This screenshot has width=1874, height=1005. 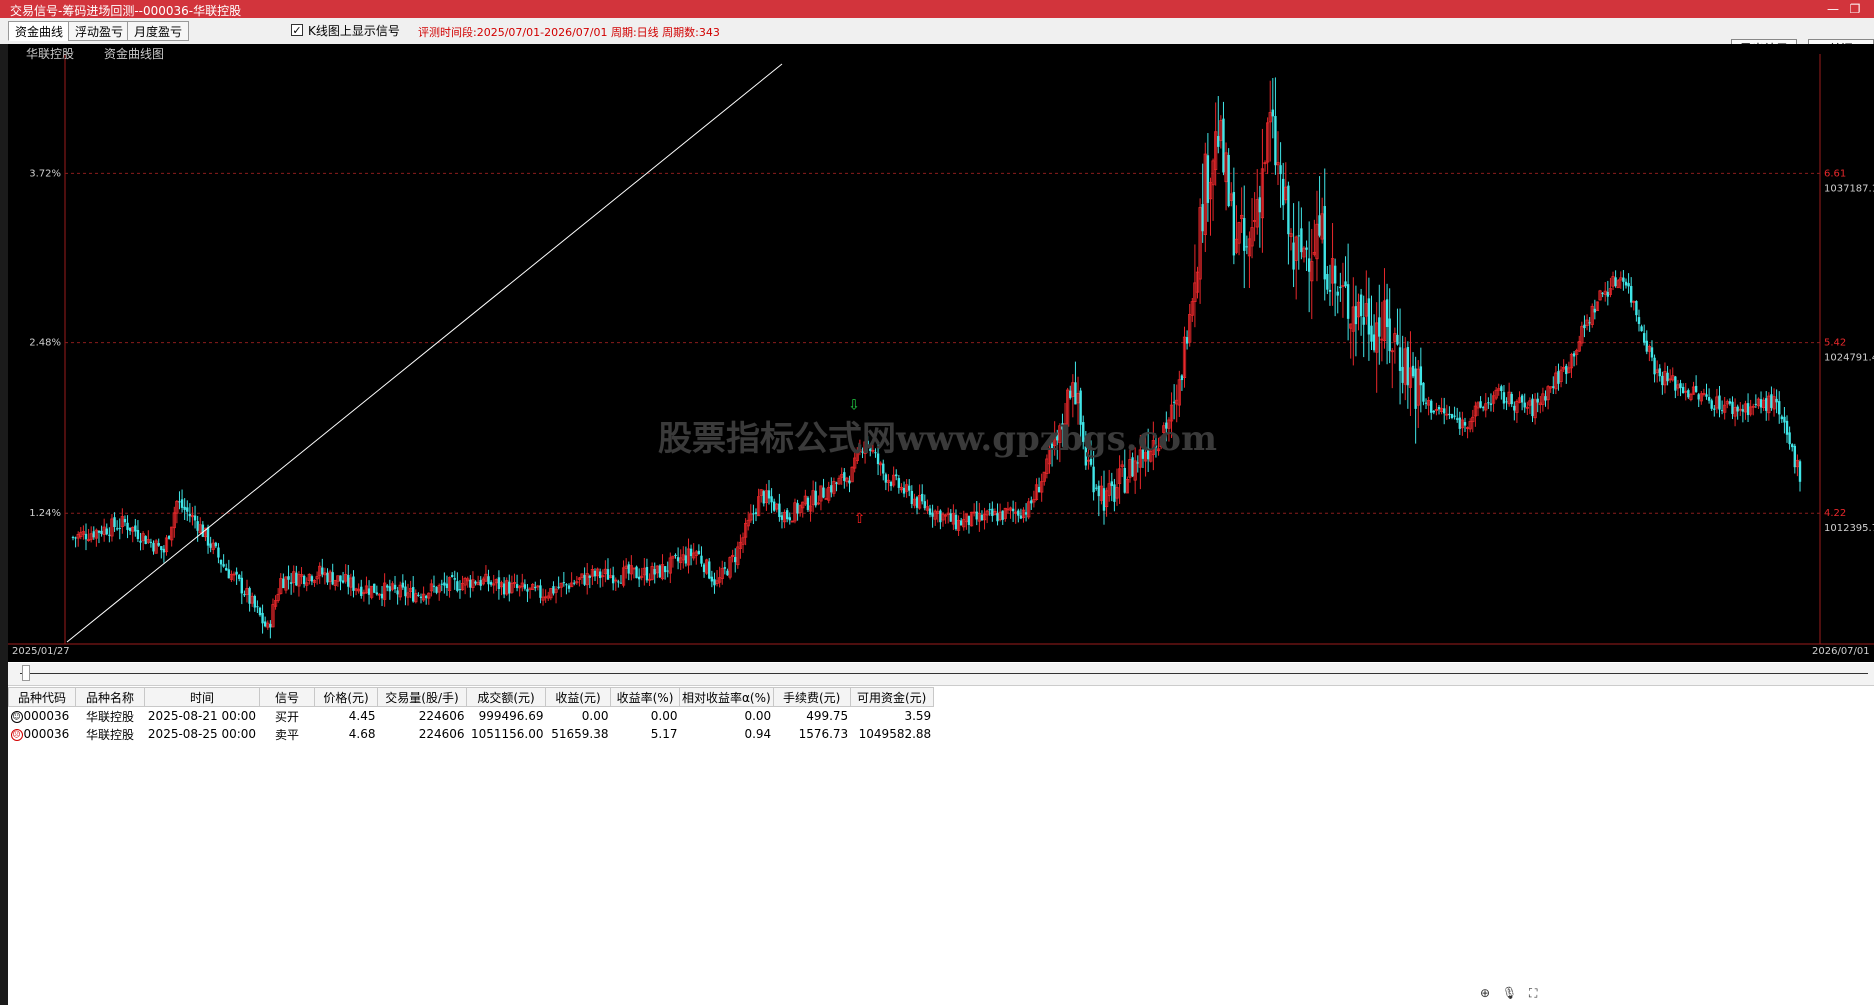 I want to click on minimize-icon: —, so click(x=1833, y=9).